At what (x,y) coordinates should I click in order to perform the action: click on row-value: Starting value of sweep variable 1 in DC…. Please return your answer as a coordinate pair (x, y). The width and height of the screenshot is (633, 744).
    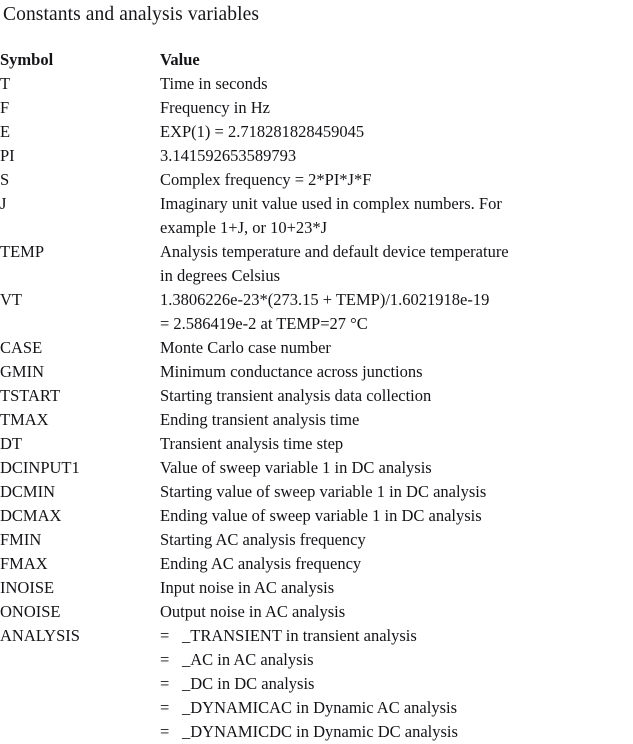
    Looking at the image, I should click on (396, 492).